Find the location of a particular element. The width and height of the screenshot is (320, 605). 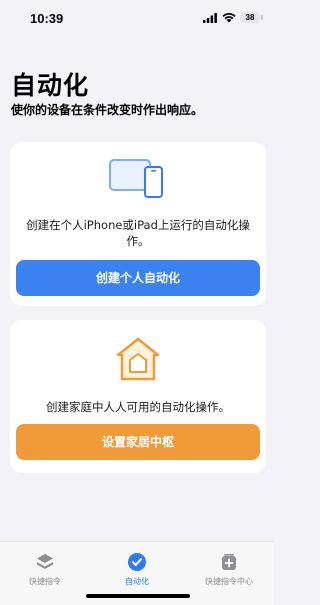

battery-indicator: 38 is located at coordinates (251, 17).